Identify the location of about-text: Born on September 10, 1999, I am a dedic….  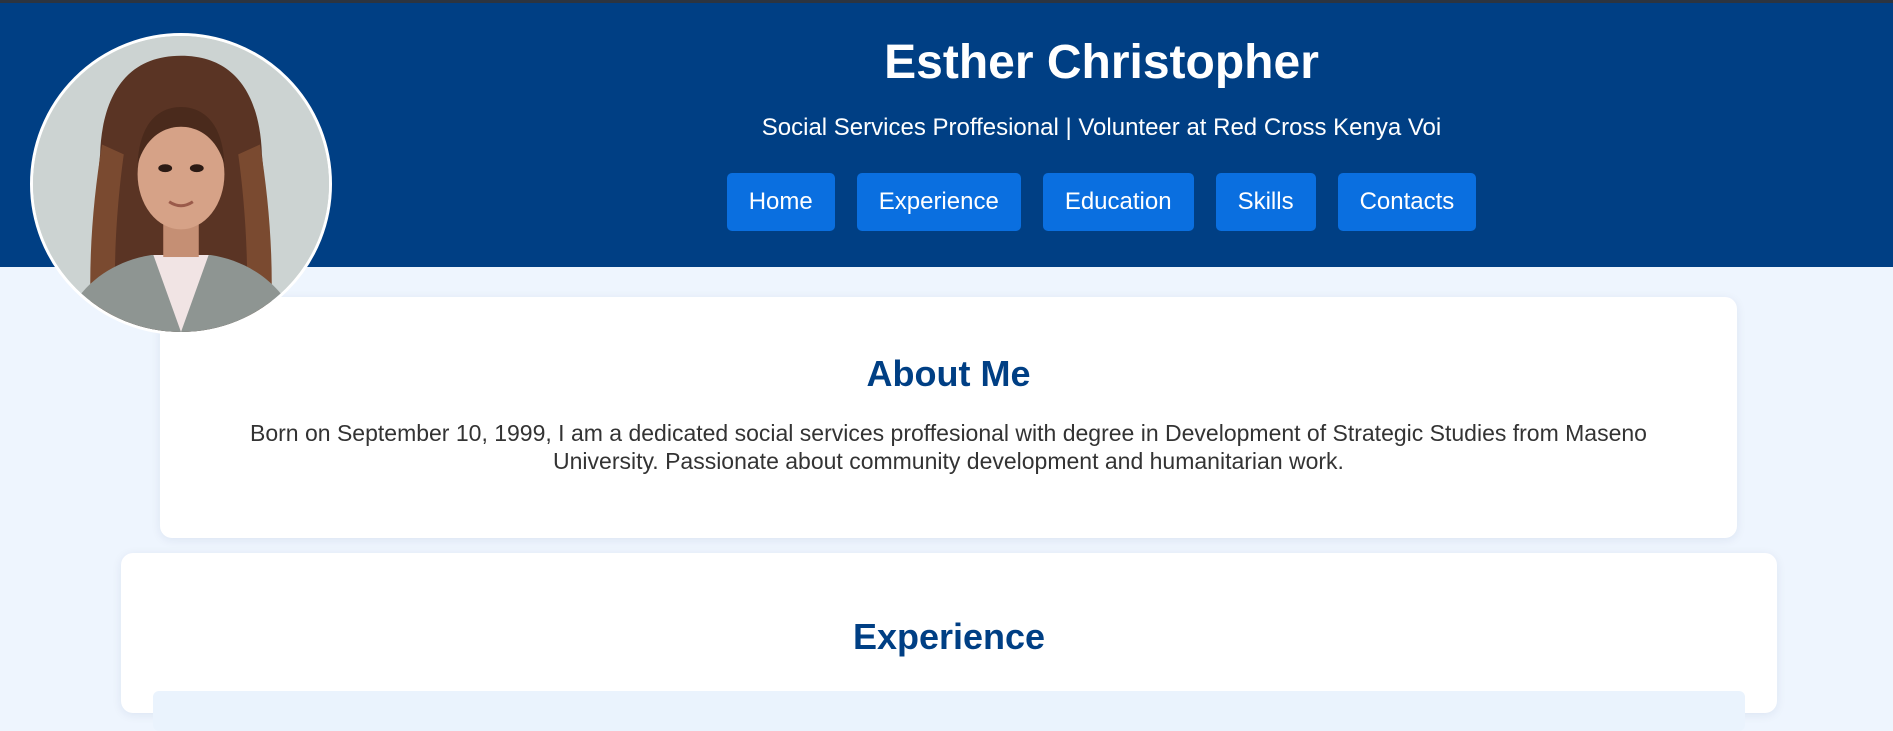
(948, 447).